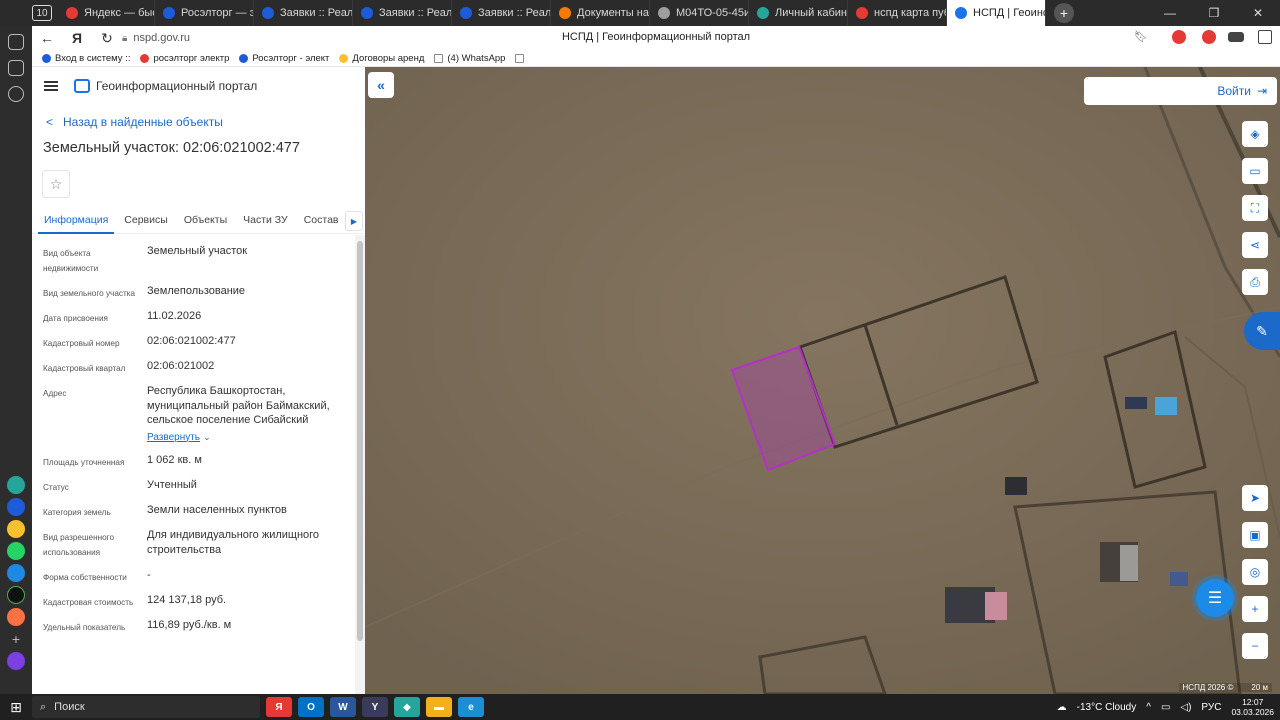 The height and width of the screenshot is (720, 1280). Describe the element at coordinates (144, 221) in the screenshot. I see `tab-services: Сервисы` at that location.